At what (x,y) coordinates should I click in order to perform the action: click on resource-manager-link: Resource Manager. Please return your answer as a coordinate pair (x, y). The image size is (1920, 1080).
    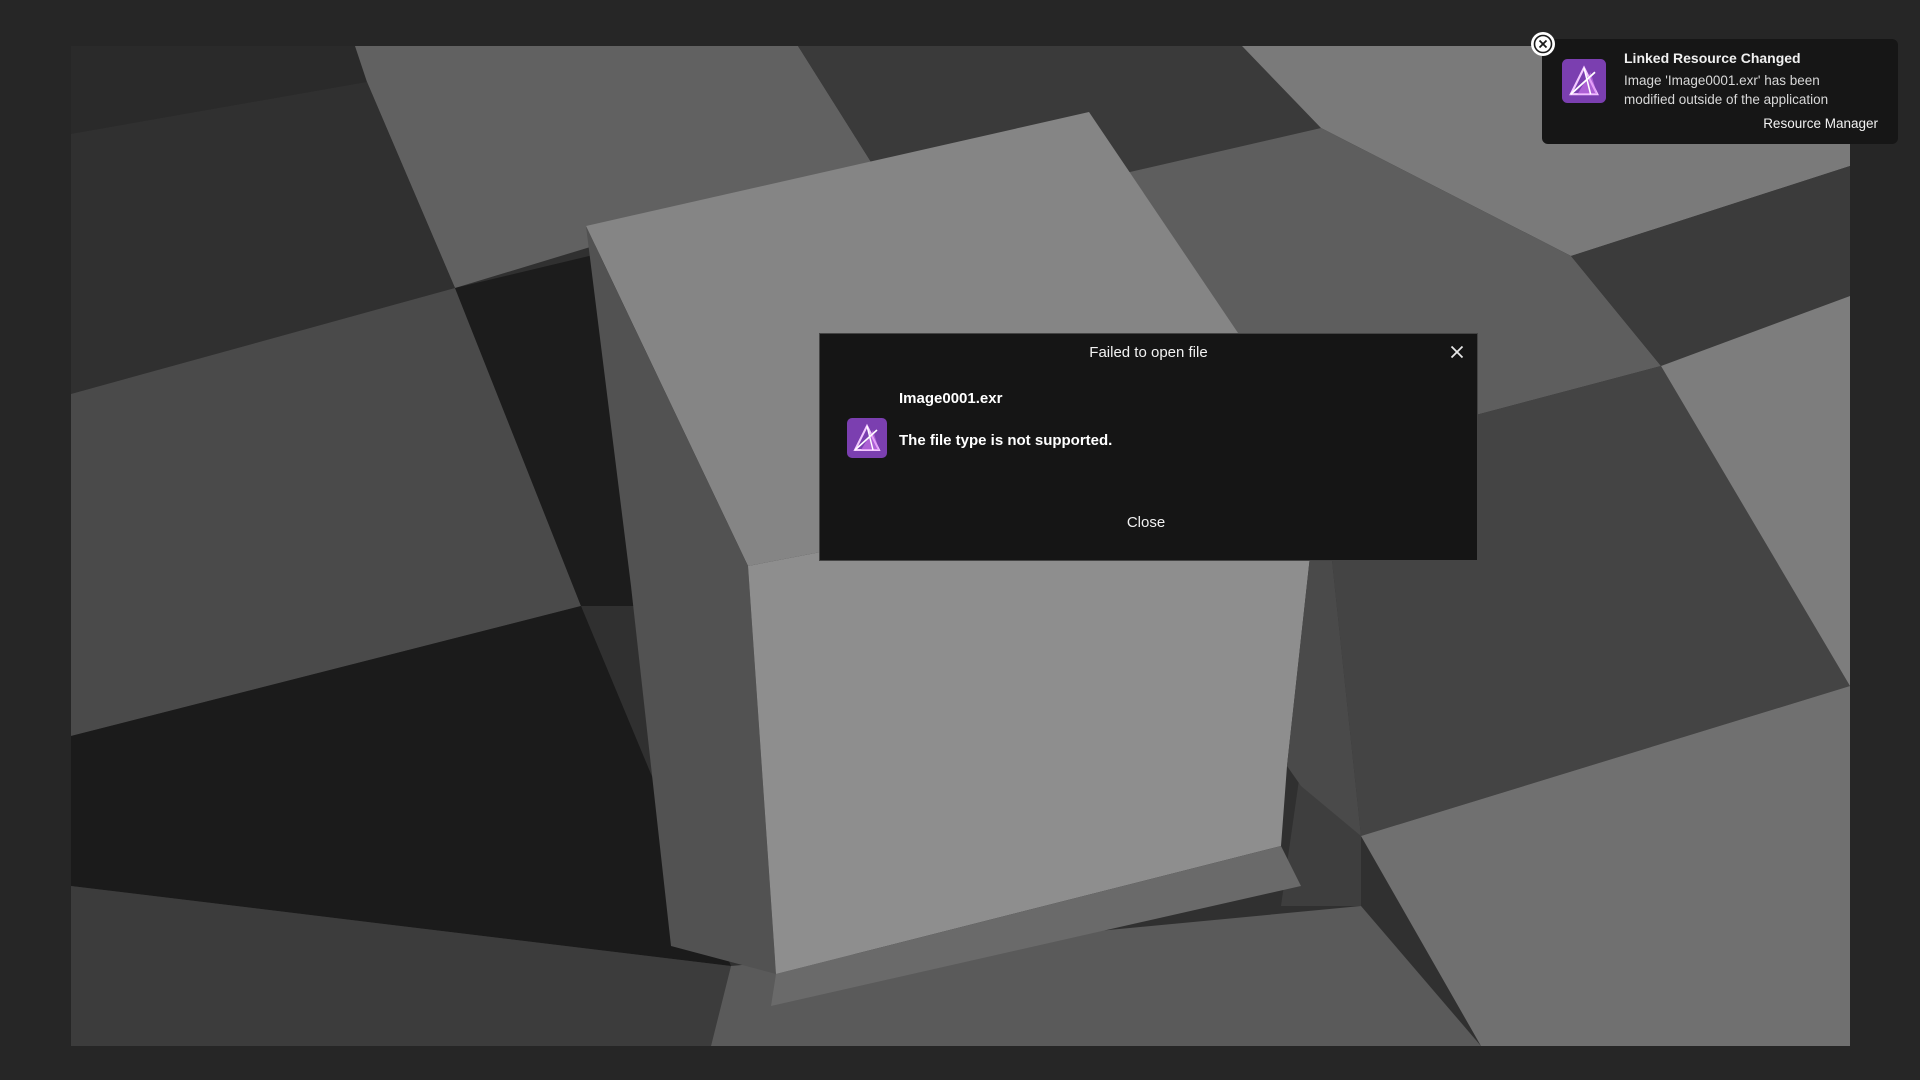
    Looking at the image, I should click on (1820, 123).